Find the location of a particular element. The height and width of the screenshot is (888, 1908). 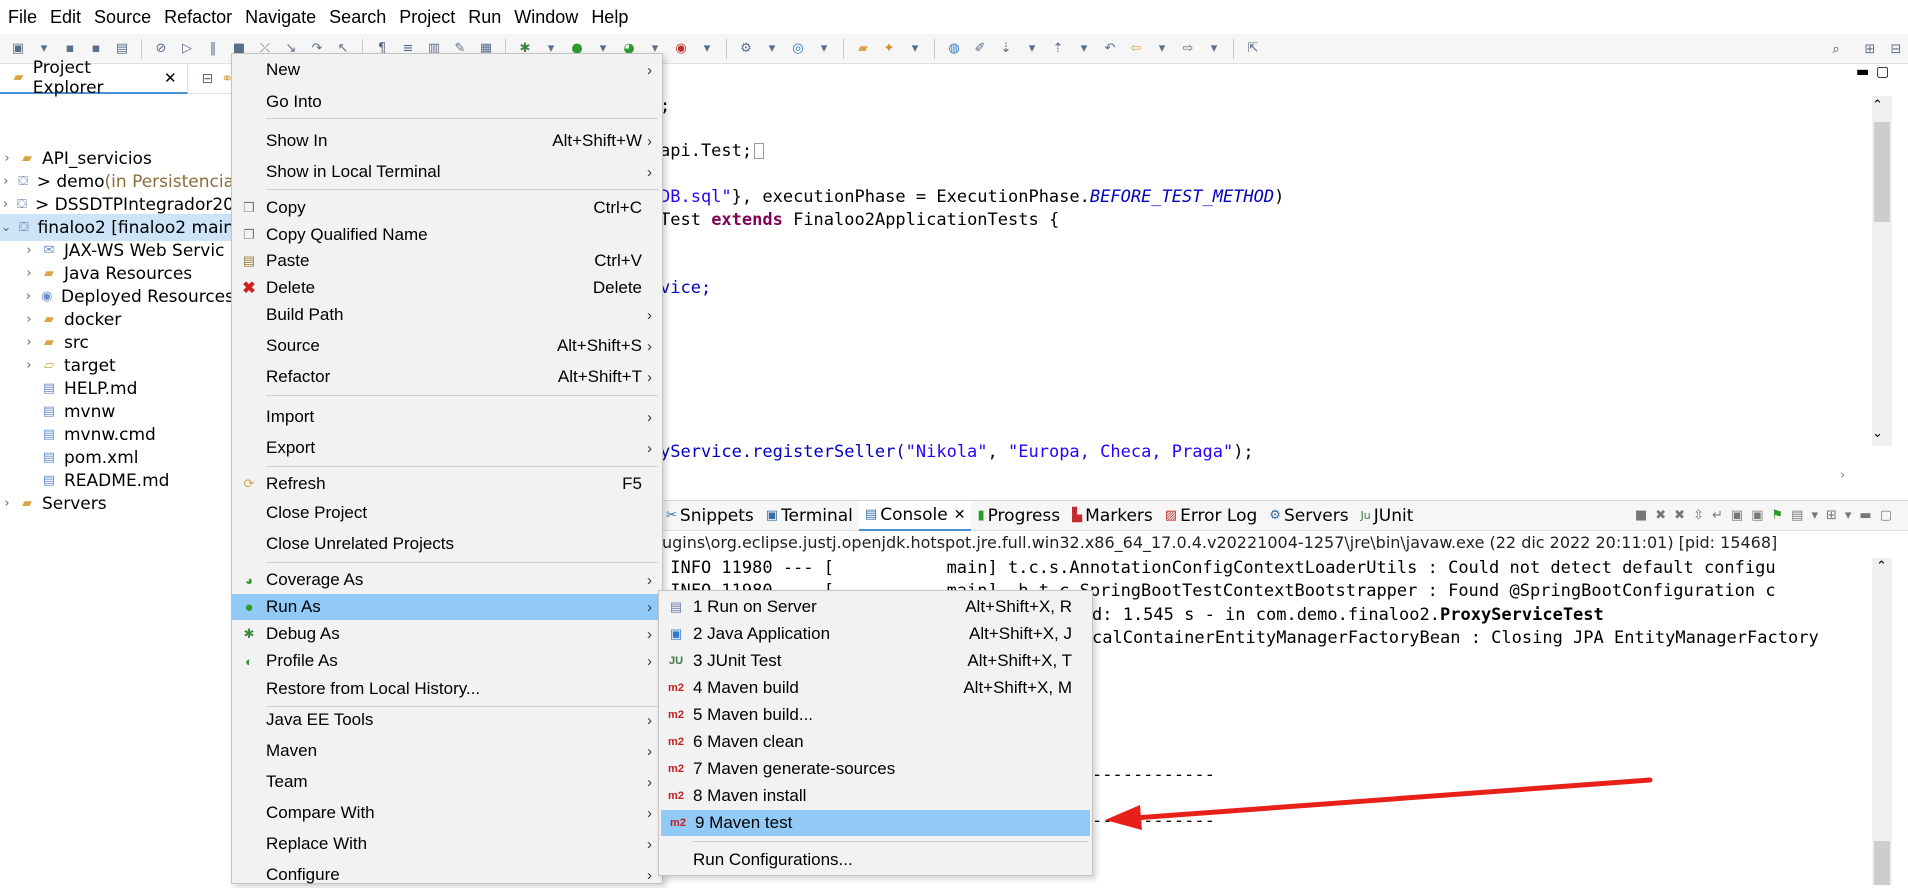

back-icon: ⇦ is located at coordinates (1136, 49).